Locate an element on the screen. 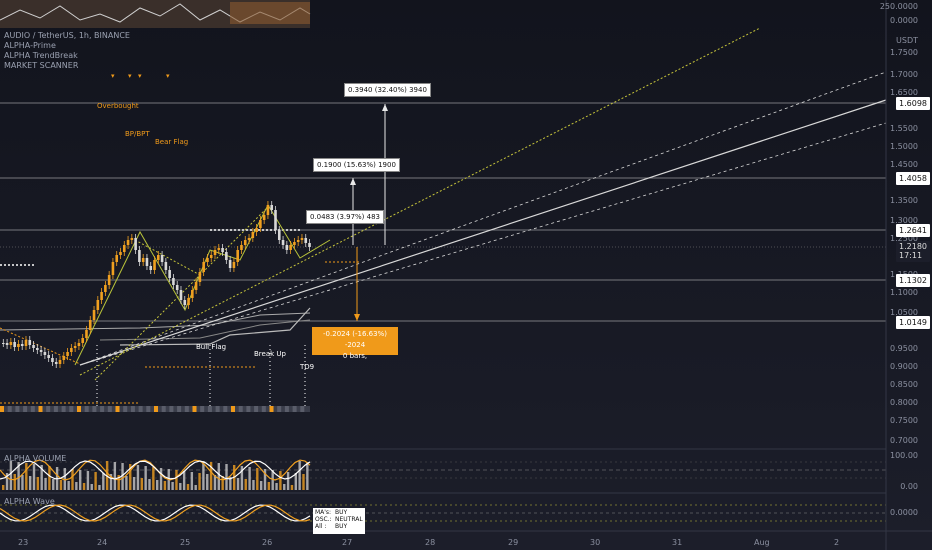  time-axis-label: 23 is located at coordinates (23, 542).